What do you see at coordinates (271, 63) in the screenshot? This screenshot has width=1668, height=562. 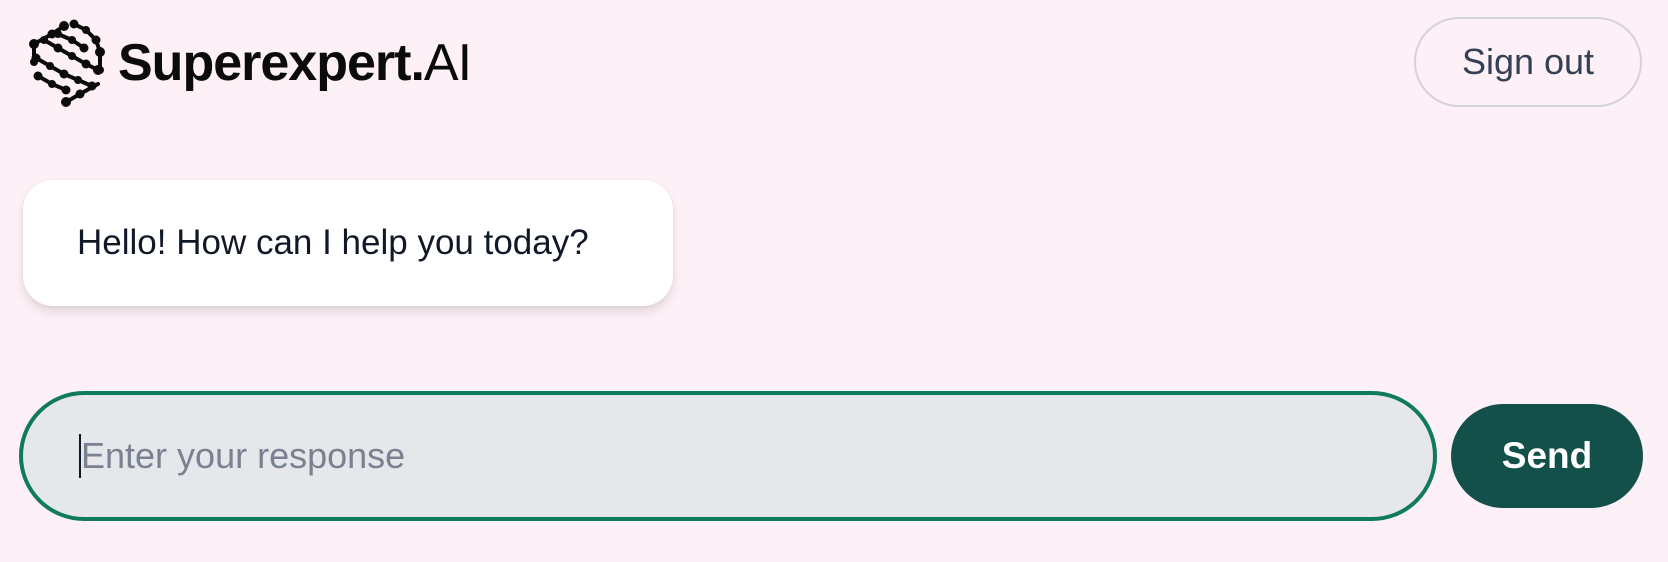 I see `brand-name-bold: Superexpert.` at bounding box center [271, 63].